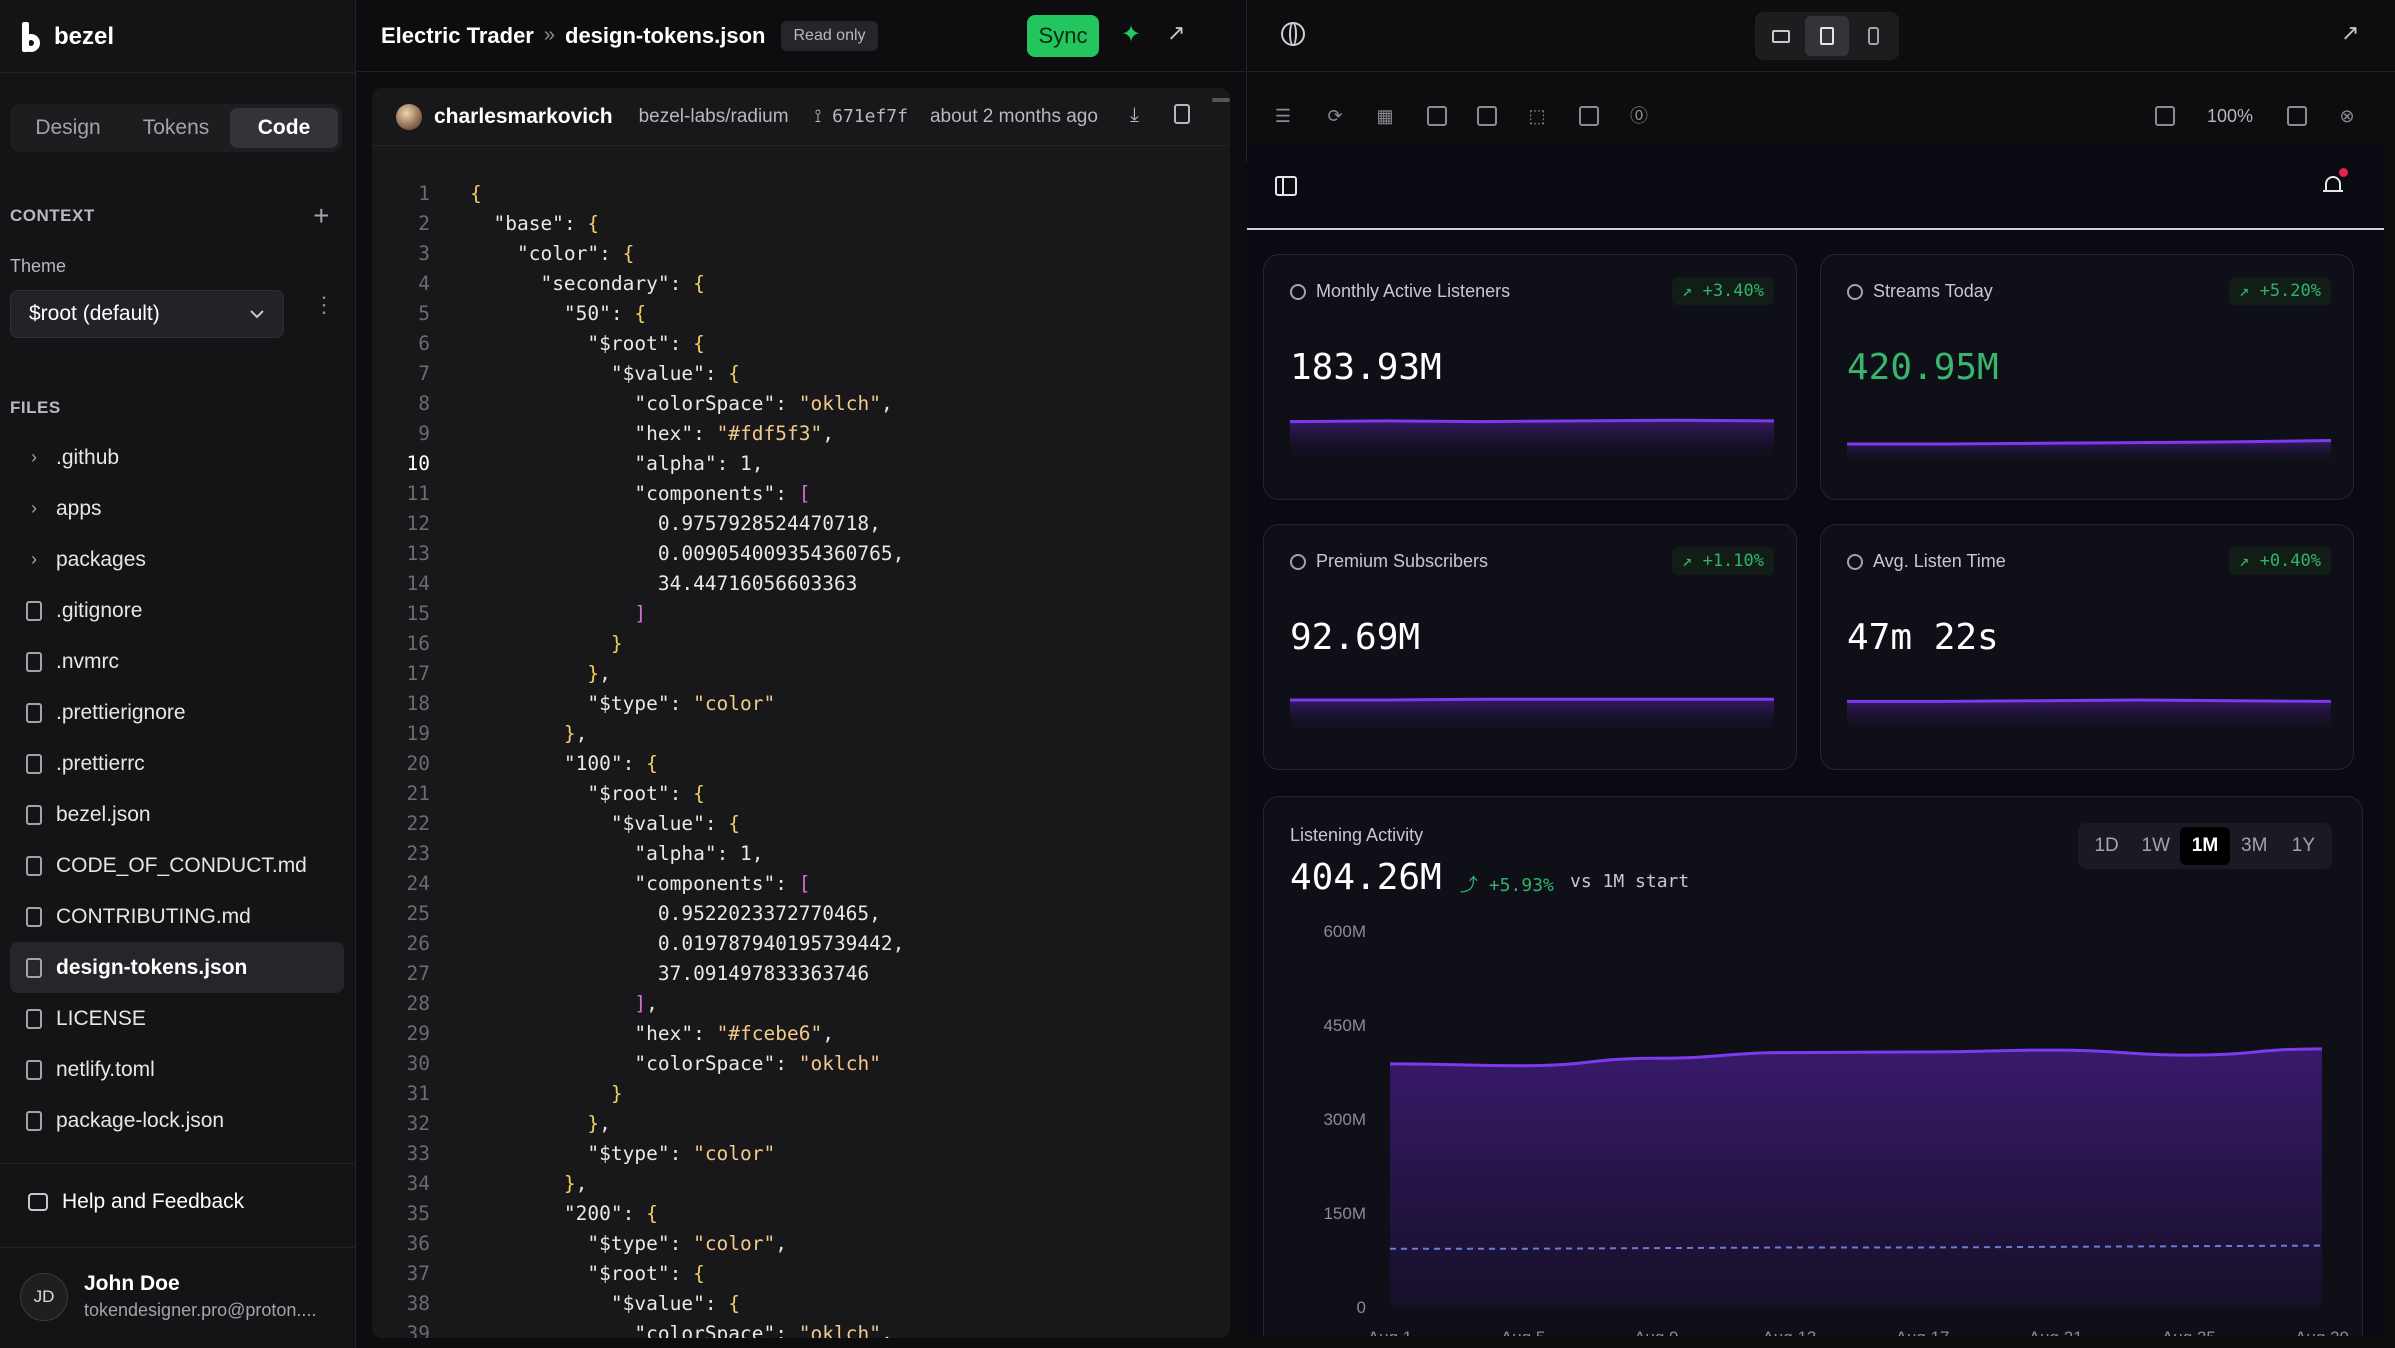 This screenshot has height=1348, width=2395. What do you see at coordinates (801, 793) in the screenshot?
I see `code-line: 21 "$root": {` at bounding box center [801, 793].